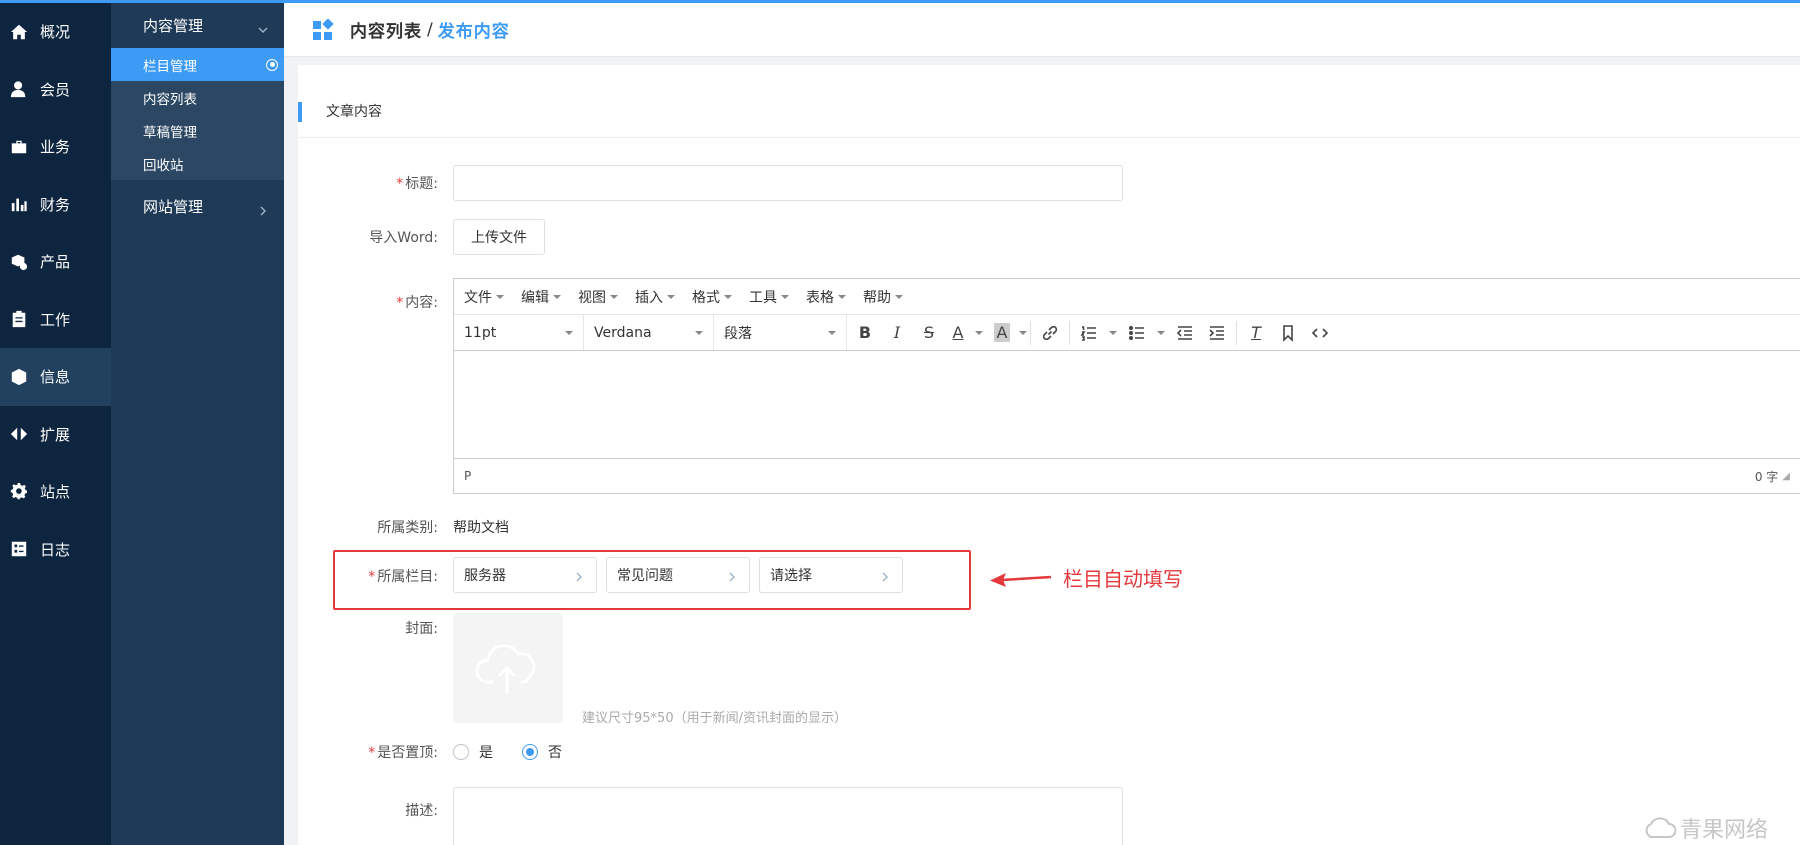 This screenshot has width=1800, height=845. Describe the element at coordinates (712, 297) in the screenshot. I see `menu-format: 格式` at that location.